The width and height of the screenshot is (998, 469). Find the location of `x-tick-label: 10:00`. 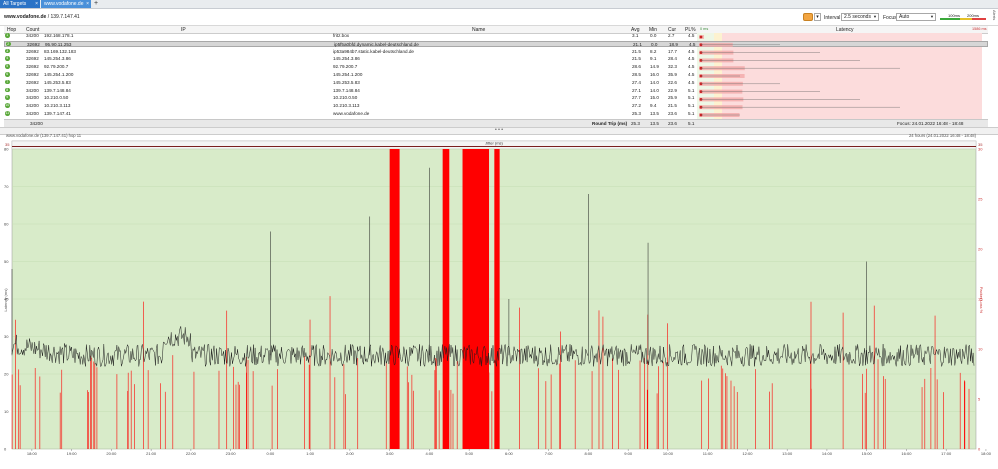

x-tick-label: 10:00 is located at coordinates (668, 453).